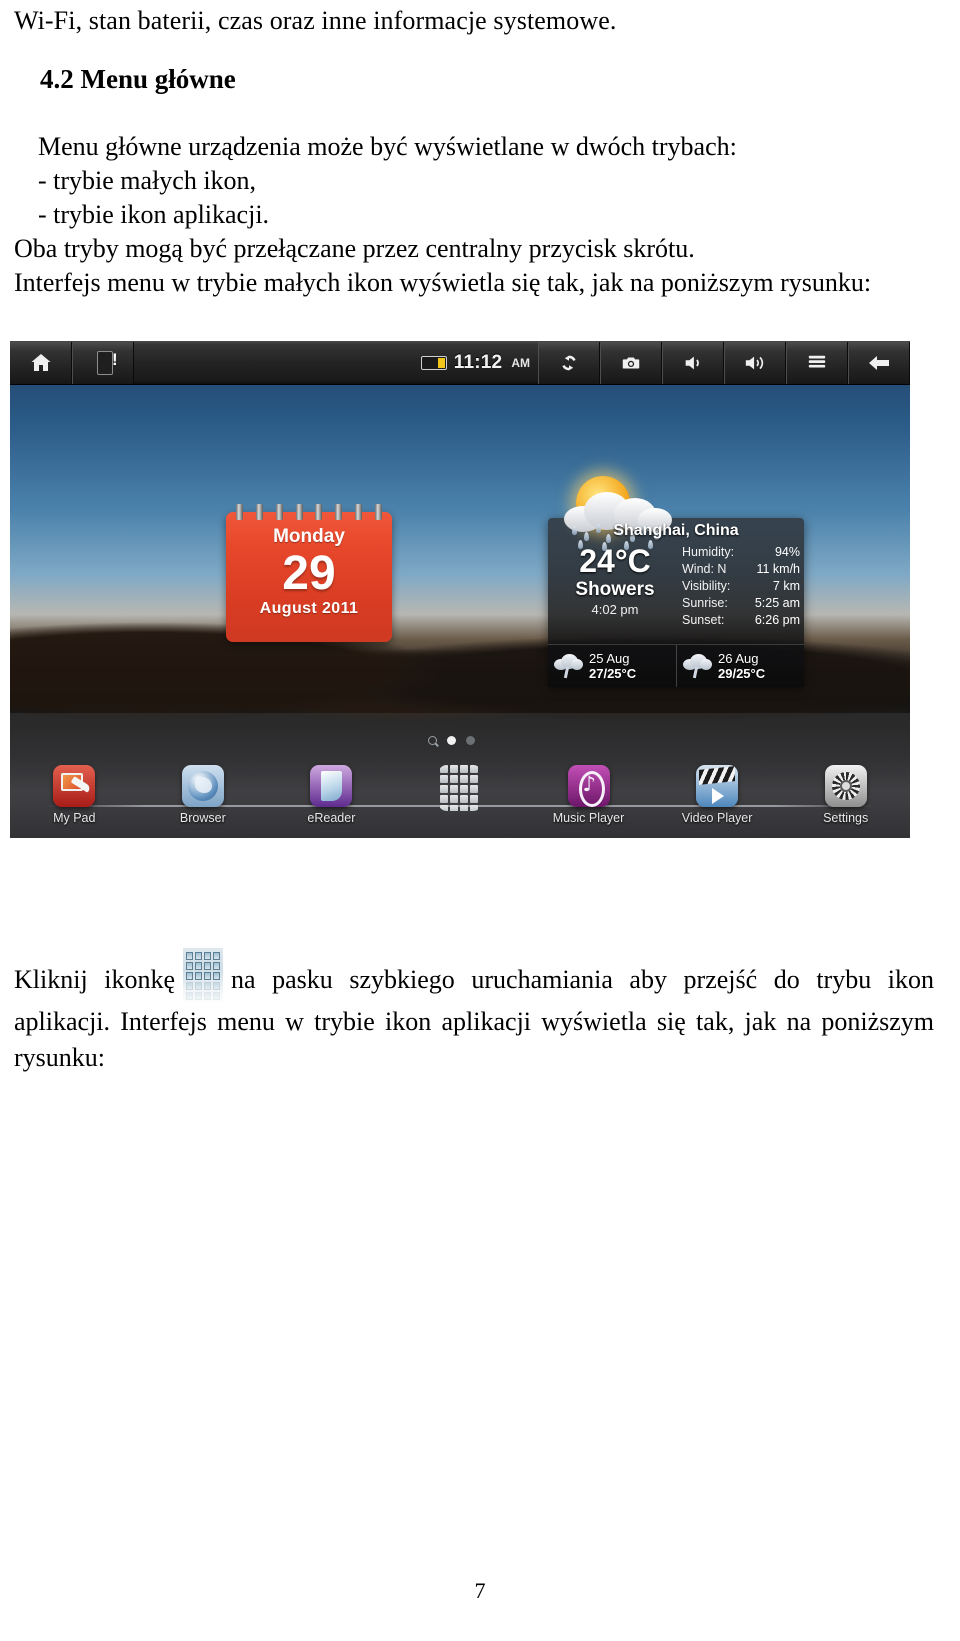  Describe the element at coordinates (787, 552) in the screenshot. I see `weather-detail-value: 94%` at that location.